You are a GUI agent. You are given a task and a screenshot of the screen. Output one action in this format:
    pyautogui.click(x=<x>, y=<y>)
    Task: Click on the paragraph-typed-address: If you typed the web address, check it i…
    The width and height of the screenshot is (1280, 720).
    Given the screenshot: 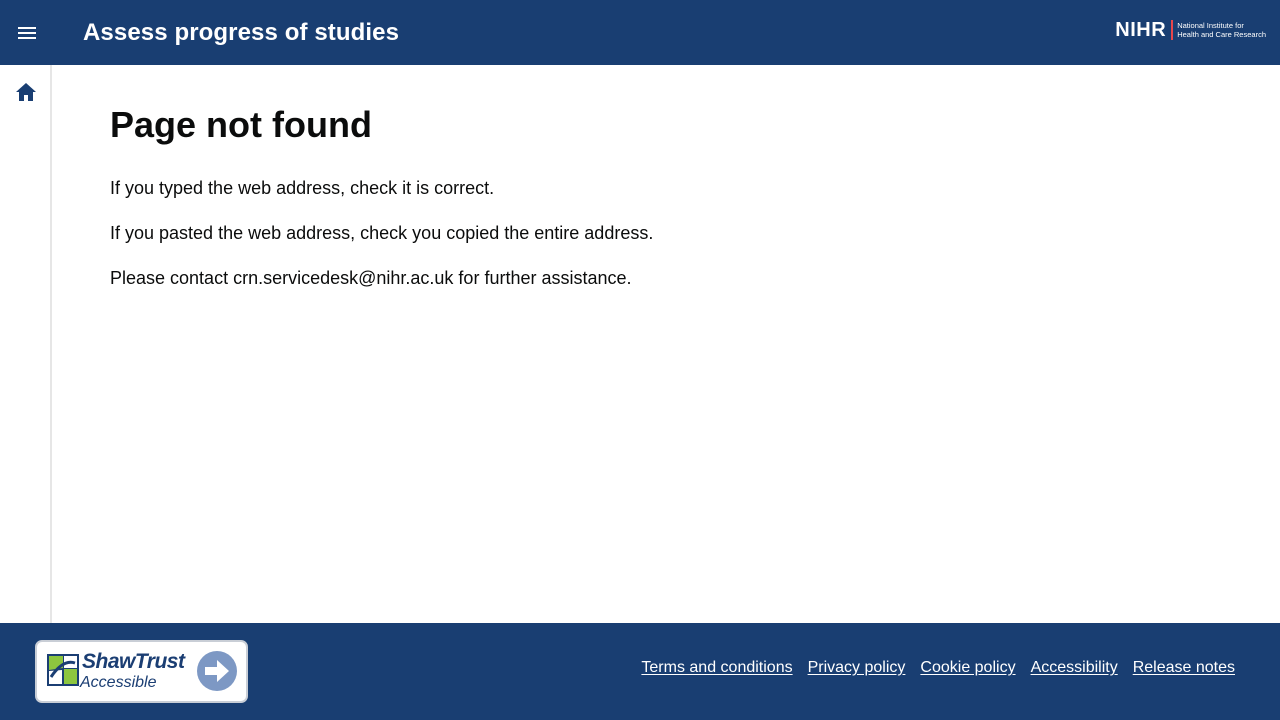 What is the action you would take?
    pyautogui.click(x=302, y=188)
    